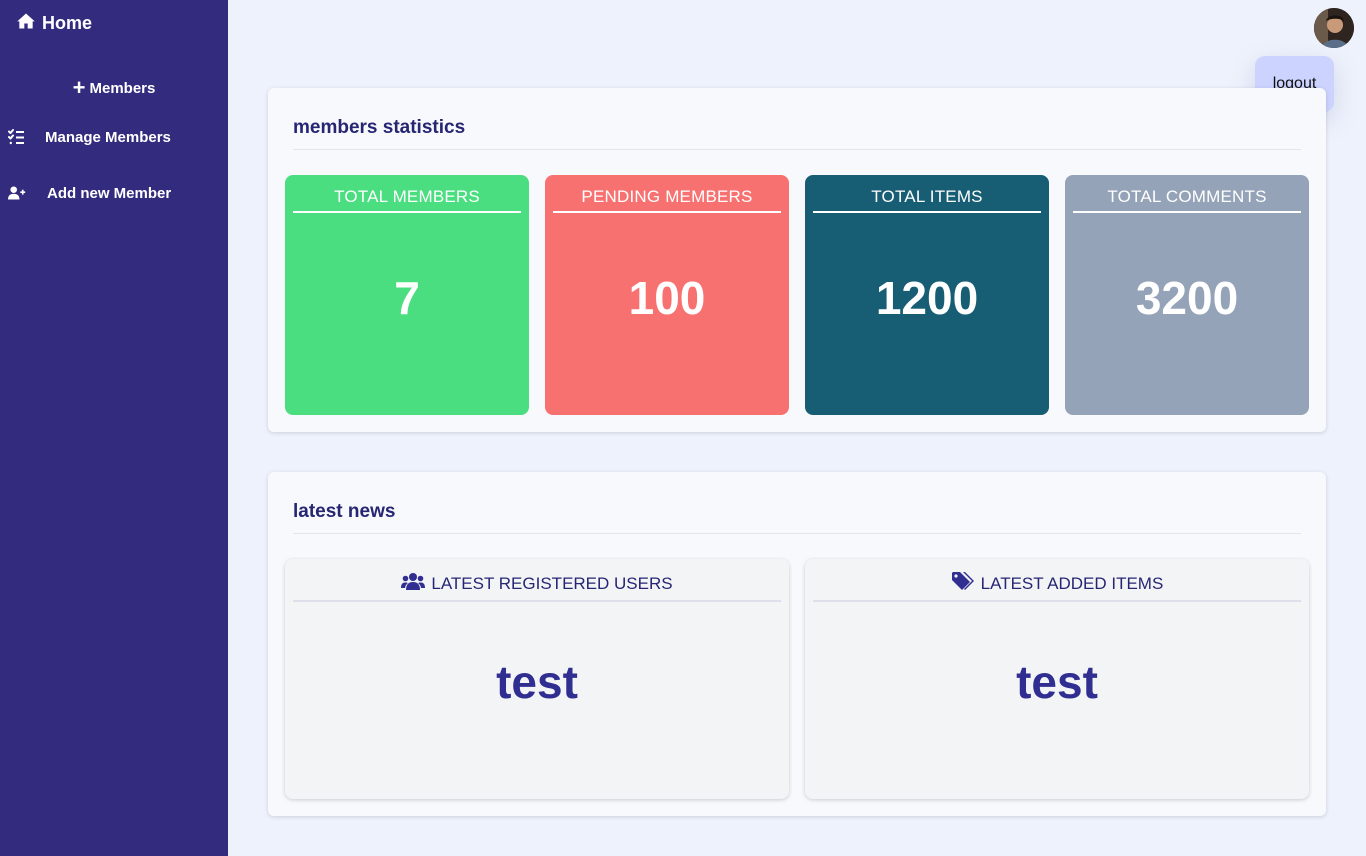 The width and height of the screenshot is (1366, 856). Describe the element at coordinates (1334, 28) in the screenshot. I see `avatar` at that location.